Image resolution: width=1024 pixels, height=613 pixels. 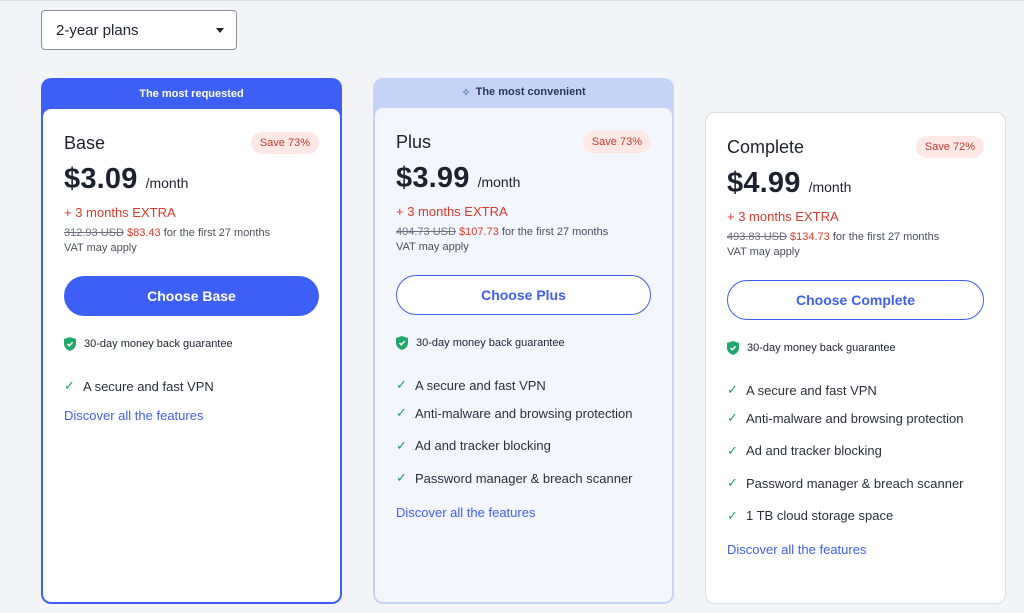 What do you see at coordinates (766, 146) in the screenshot?
I see `plan-name: Complete` at bounding box center [766, 146].